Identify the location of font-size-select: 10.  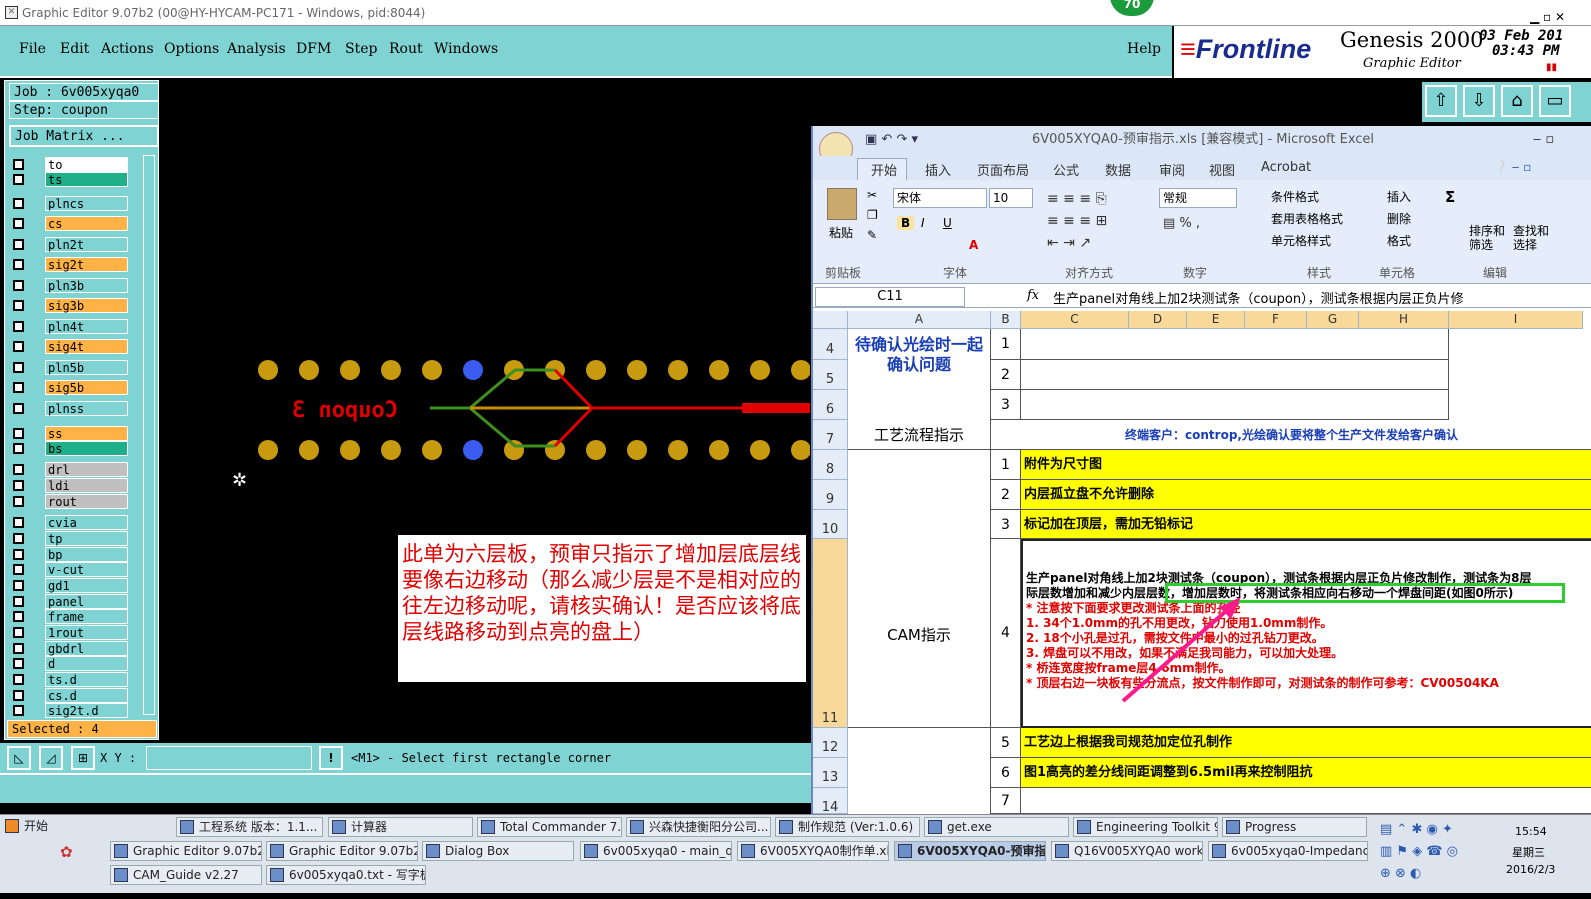
(1011, 198).